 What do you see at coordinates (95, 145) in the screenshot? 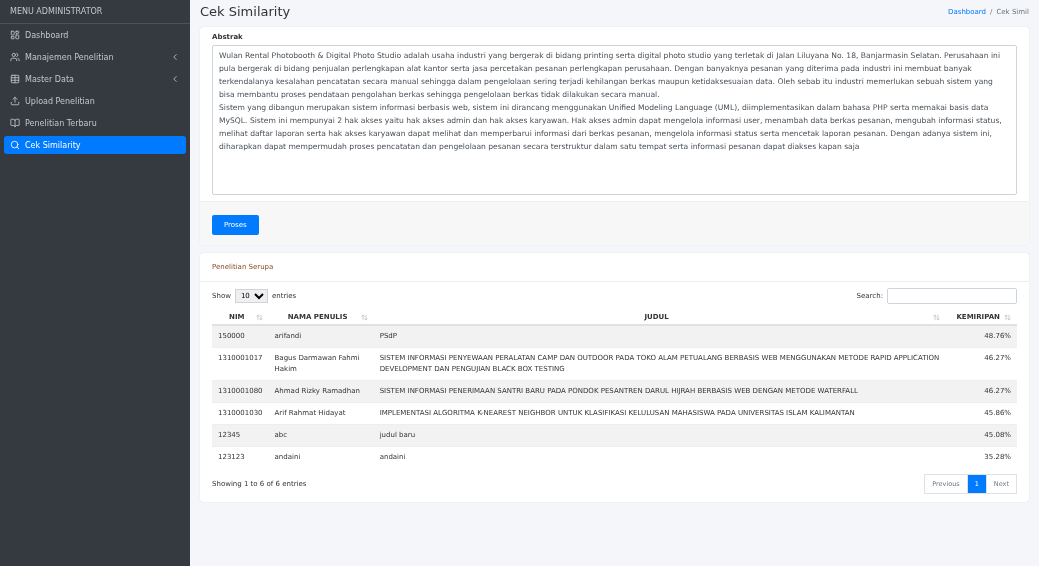
I see `sidebar-item: Cek Similarity` at bounding box center [95, 145].